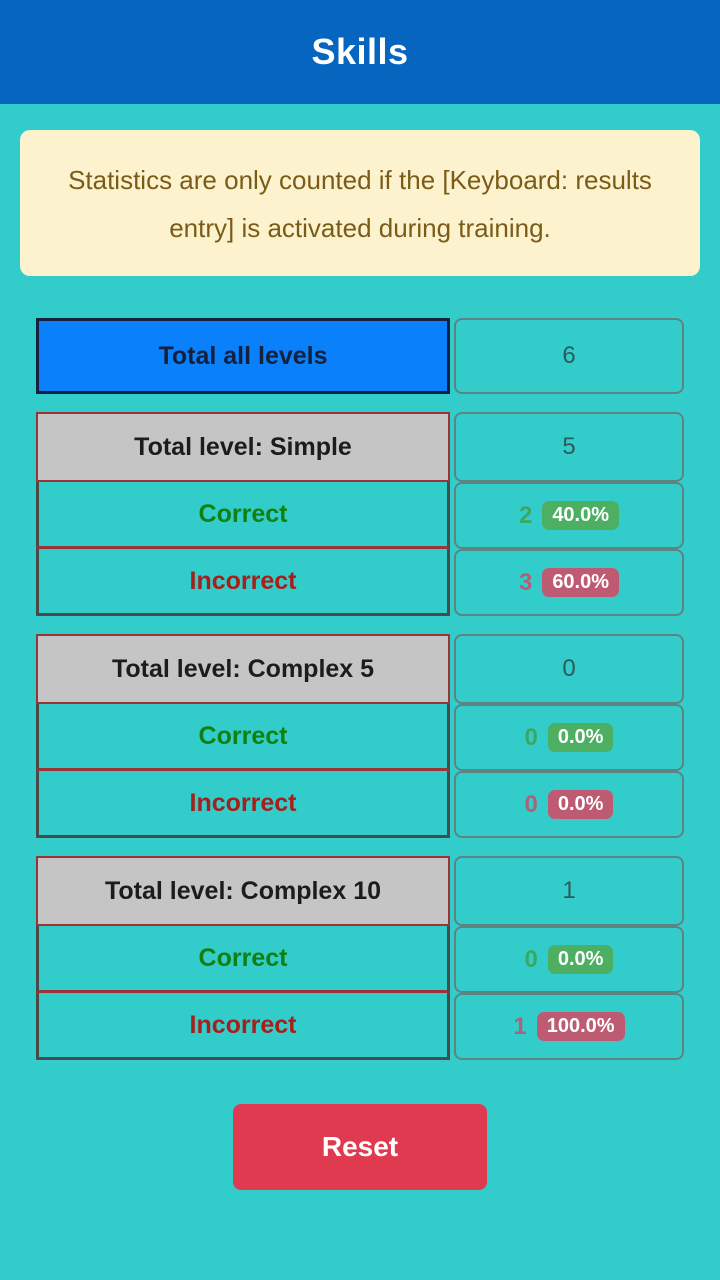 The image size is (720, 1280). I want to click on table-row: Total all levels 6, so click(360, 356).